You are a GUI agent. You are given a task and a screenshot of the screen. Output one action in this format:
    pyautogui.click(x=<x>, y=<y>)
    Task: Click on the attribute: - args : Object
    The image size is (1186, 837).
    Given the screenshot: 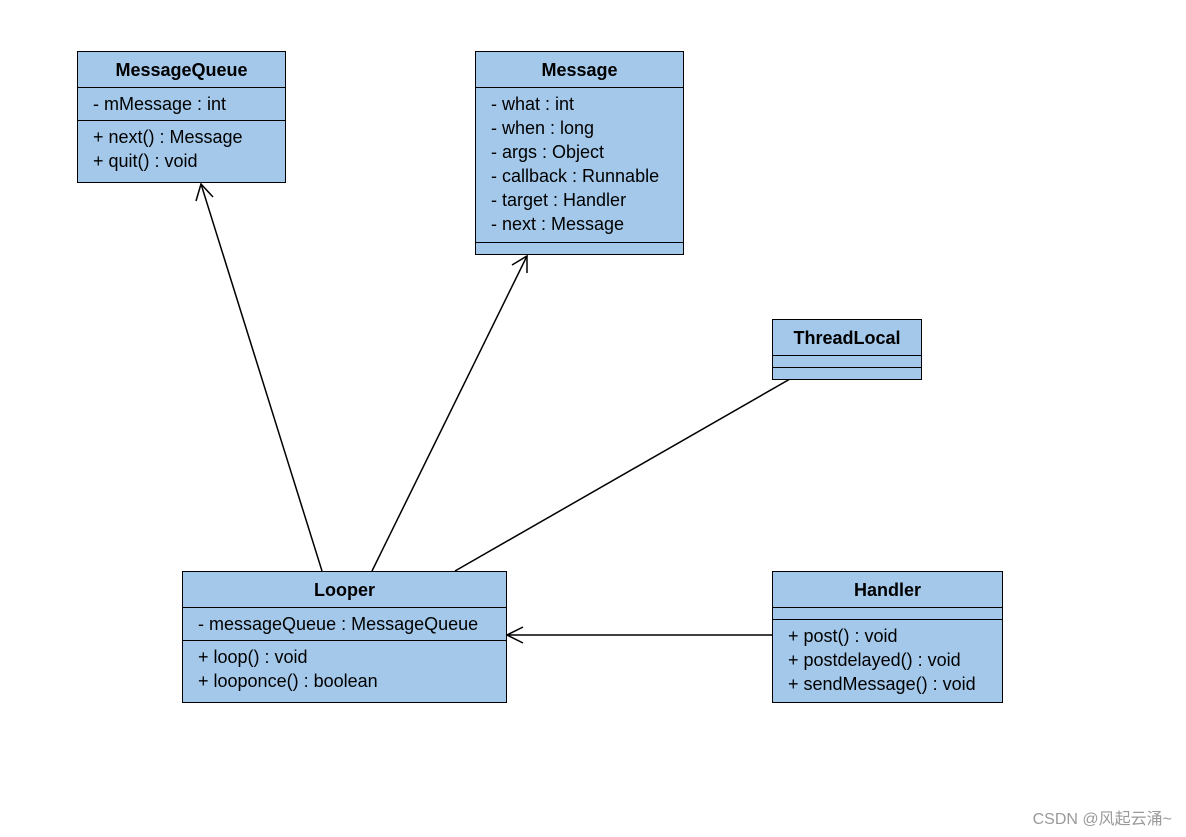 What is the action you would take?
    pyautogui.click(x=548, y=152)
    